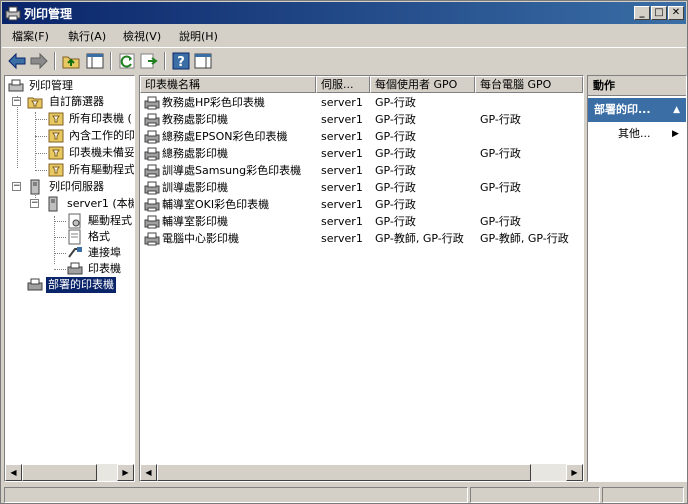 The height and width of the screenshot is (504, 688). What do you see at coordinates (48, 14) in the screenshot?
I see `window-title: 列印管理` at bounding box center [48, 14].